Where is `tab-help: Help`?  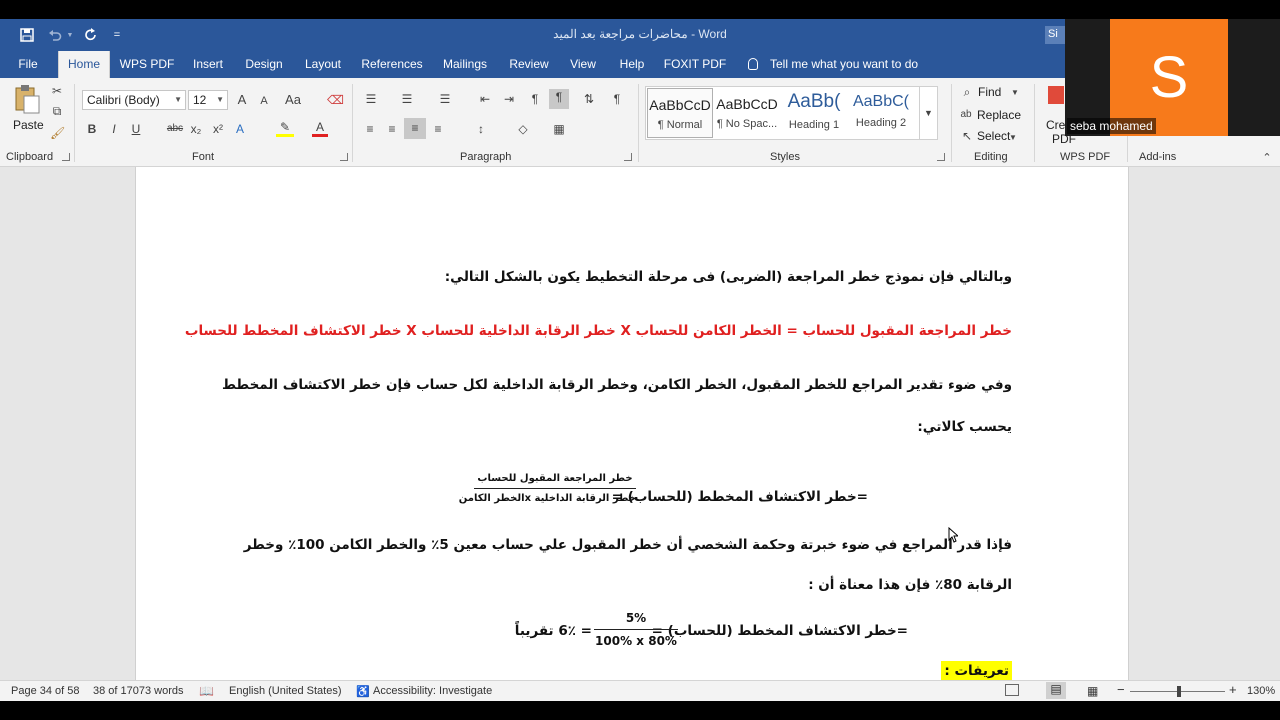 tab-help: Help is located at coordinates (632, 64).